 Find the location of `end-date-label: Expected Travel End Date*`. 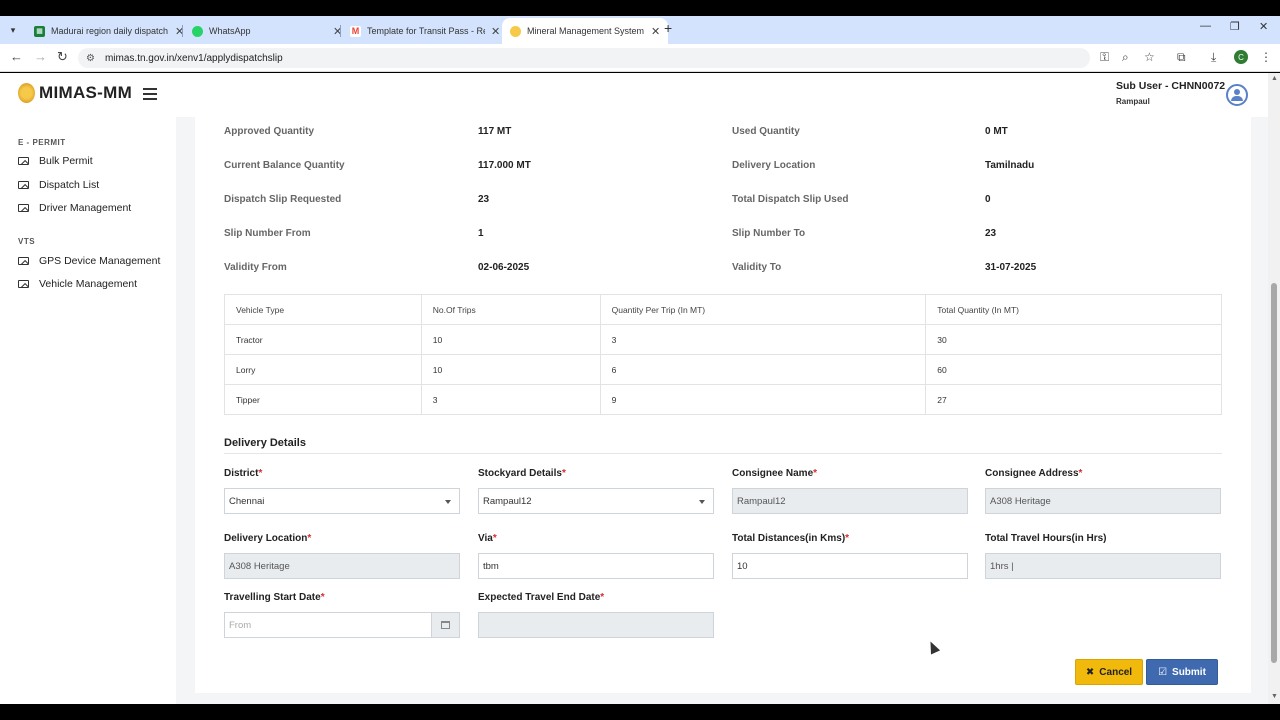

end-date-label: Expected Travel End Date* is located at coordinates (541, 597).